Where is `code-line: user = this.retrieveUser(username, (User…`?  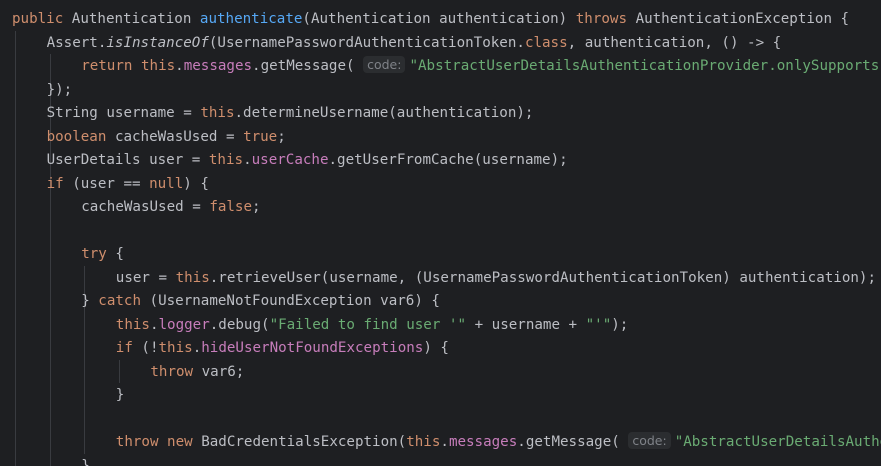
code-line: user = this.retrieveUser(username, (User… is located at coordinates (496, 278).